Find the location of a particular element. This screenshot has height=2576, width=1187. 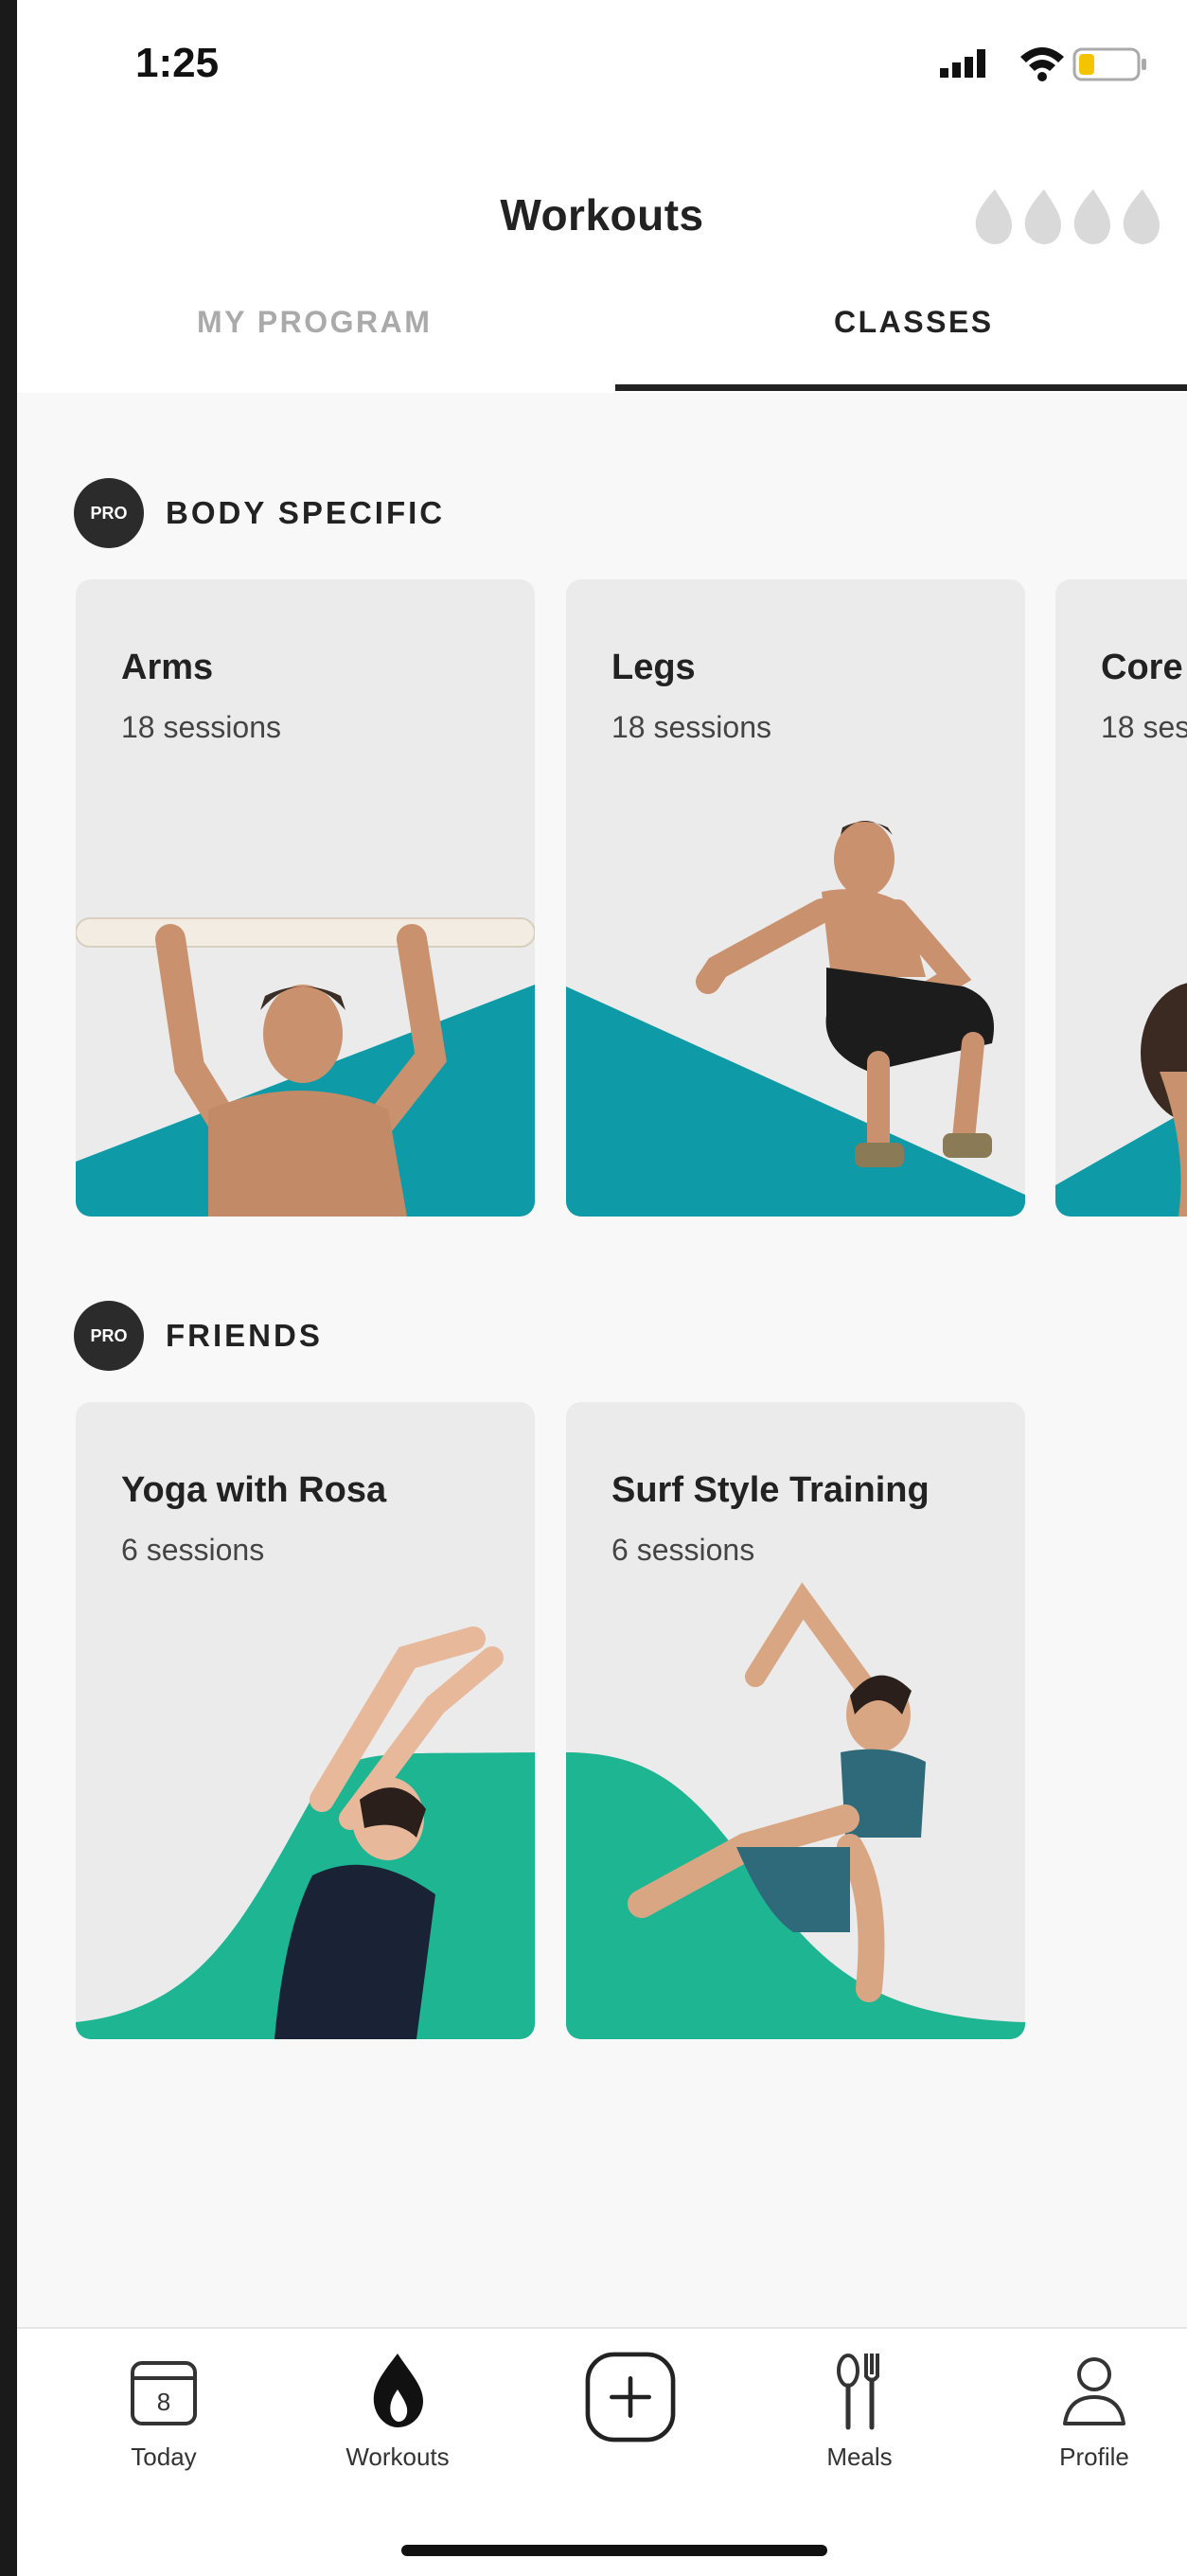

flame-icon is located at coordinates (398, 2390).